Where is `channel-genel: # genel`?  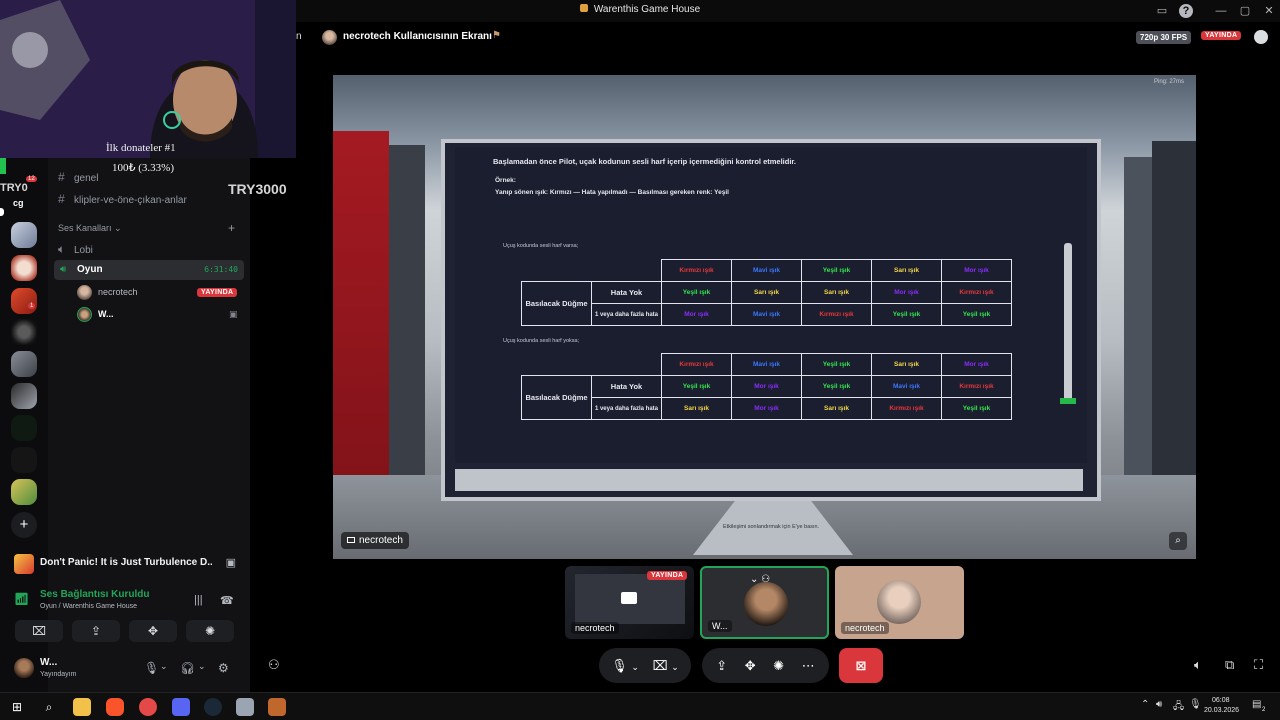 channel-genel: # genel is located at coordinates (78, 177).